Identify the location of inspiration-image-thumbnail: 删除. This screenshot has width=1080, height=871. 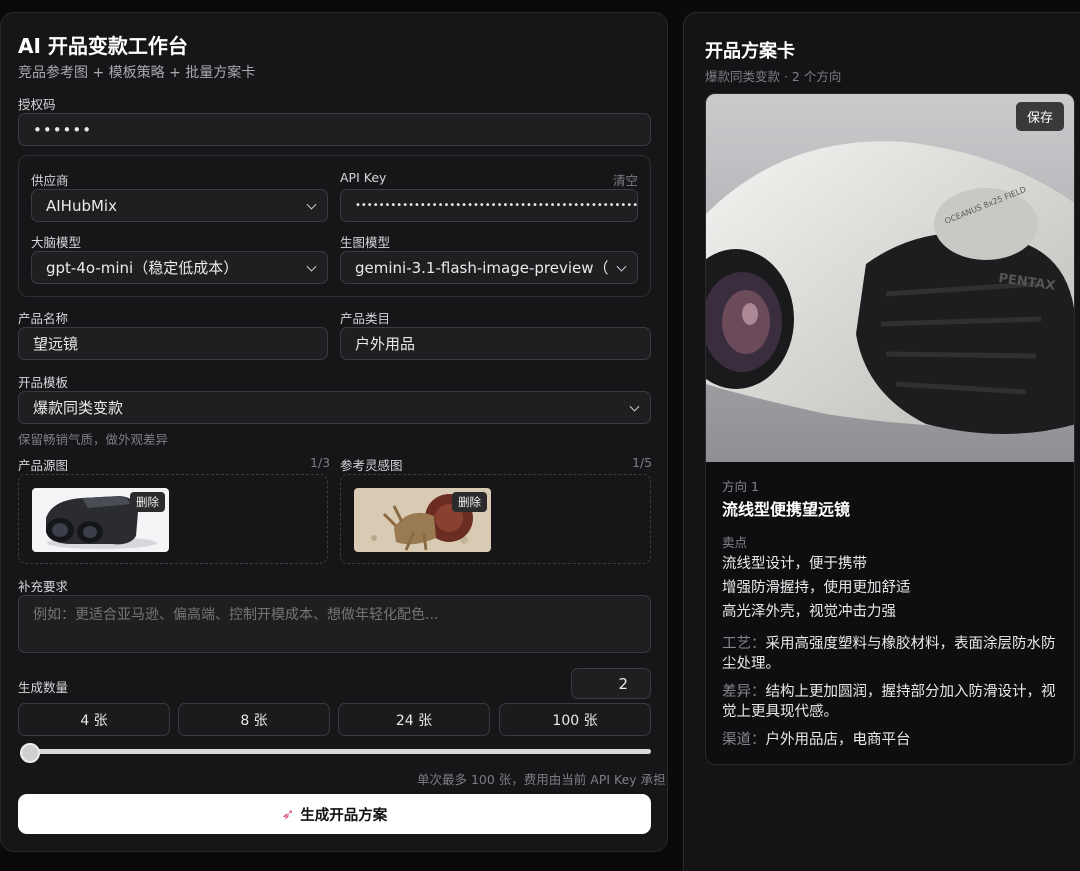
(422, 520).